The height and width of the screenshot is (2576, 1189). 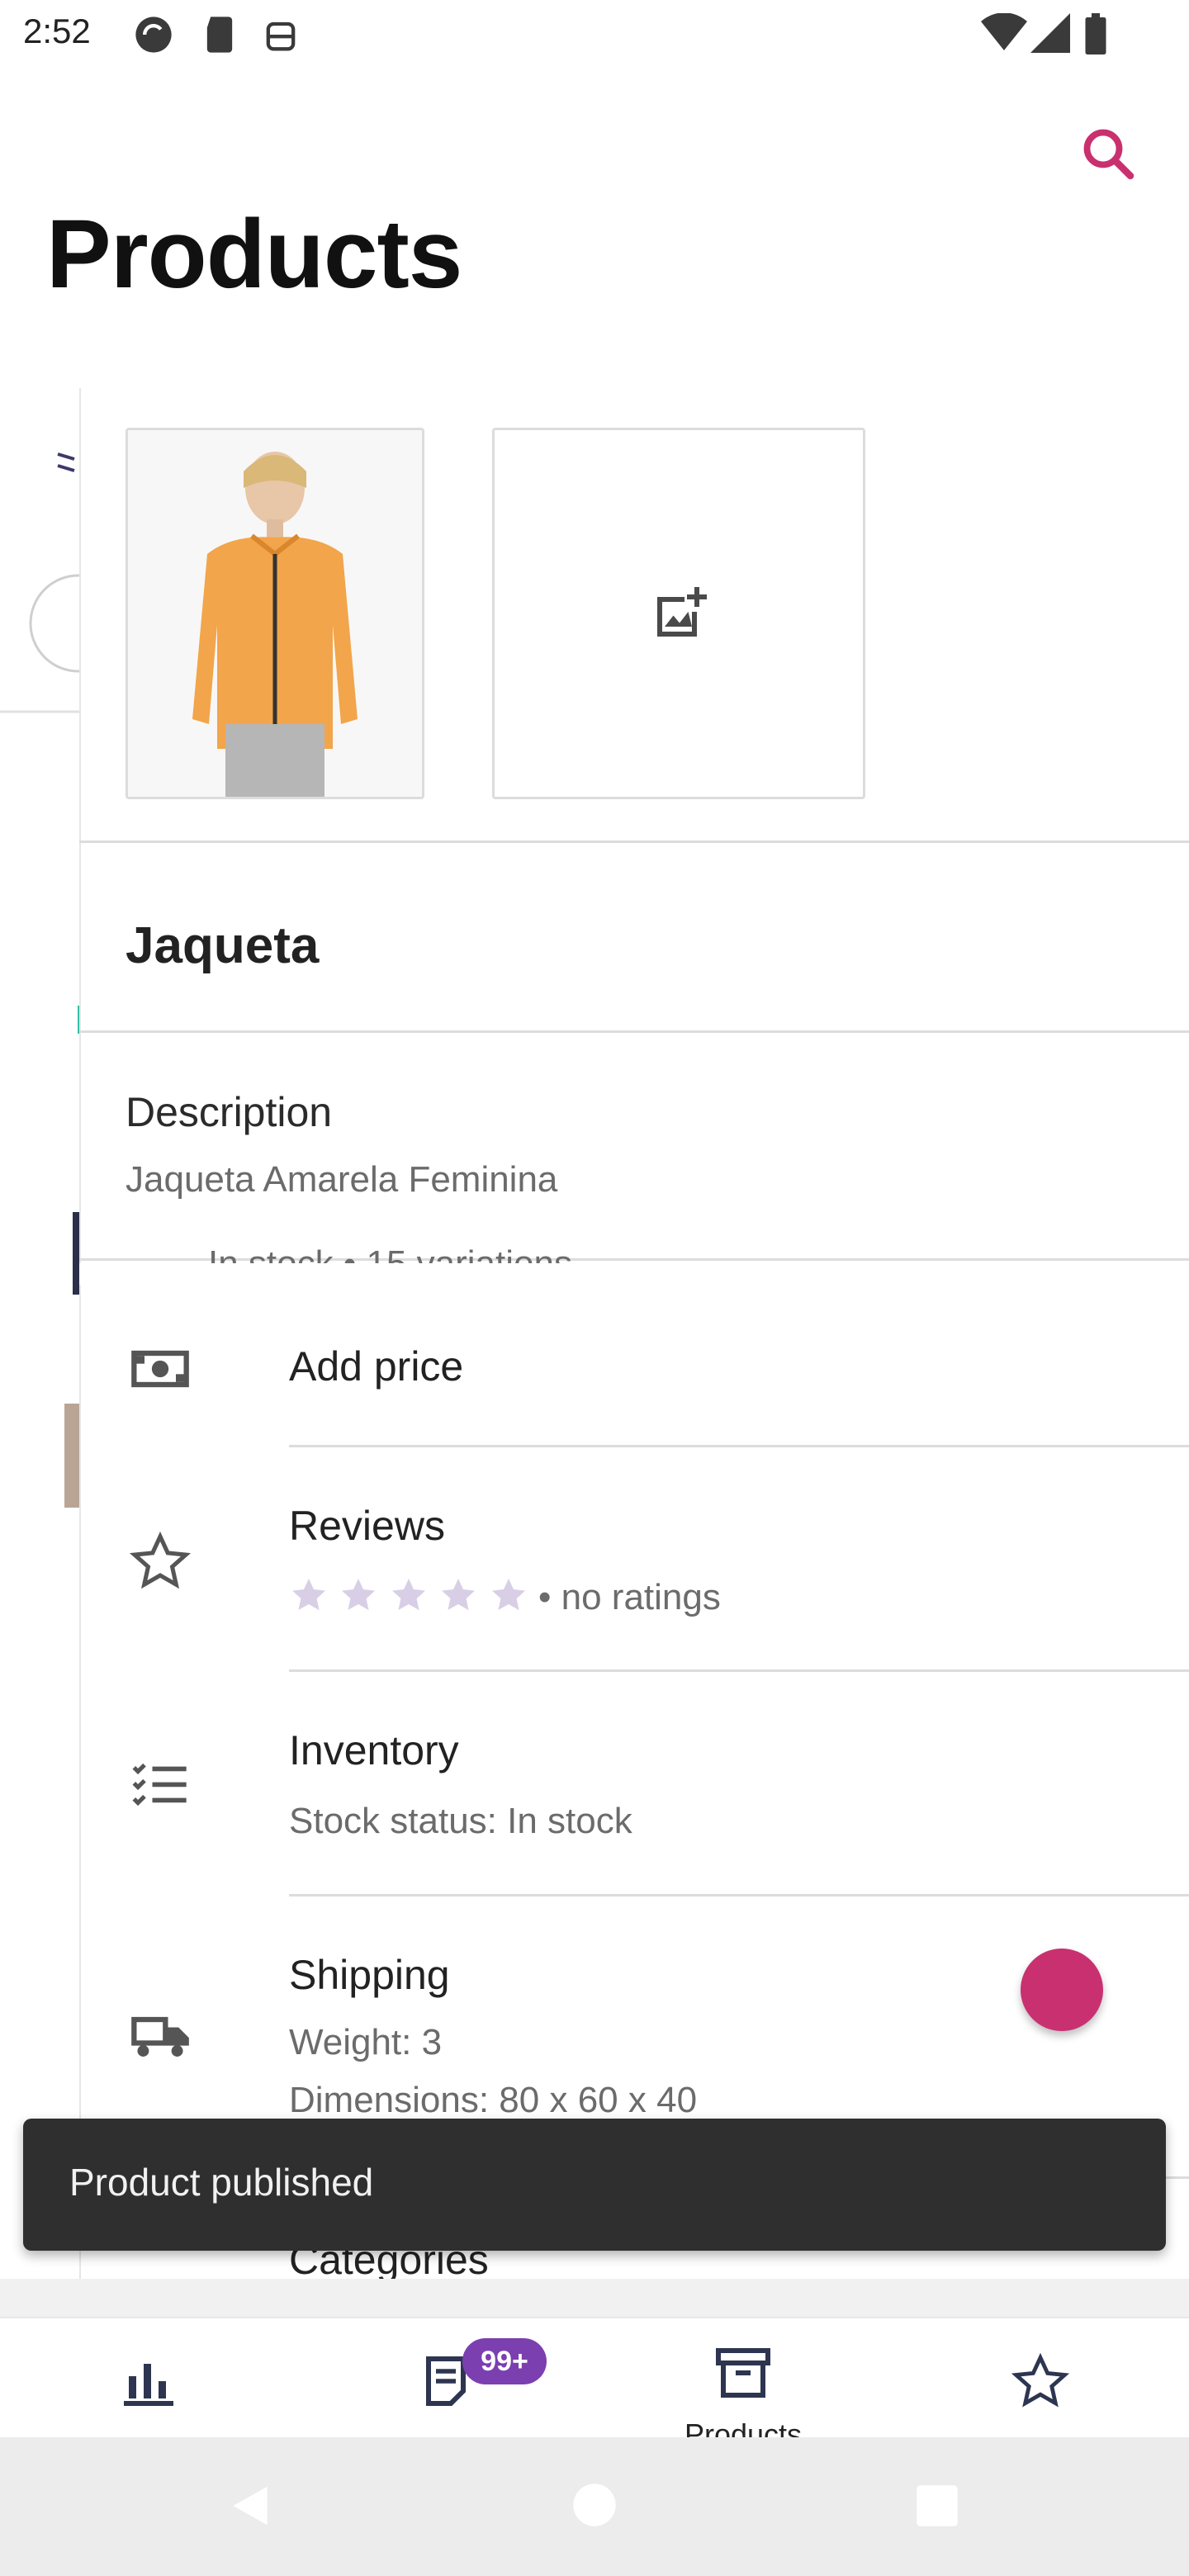 I want to click on tab-dashboard, so click(x=148, y=2378).